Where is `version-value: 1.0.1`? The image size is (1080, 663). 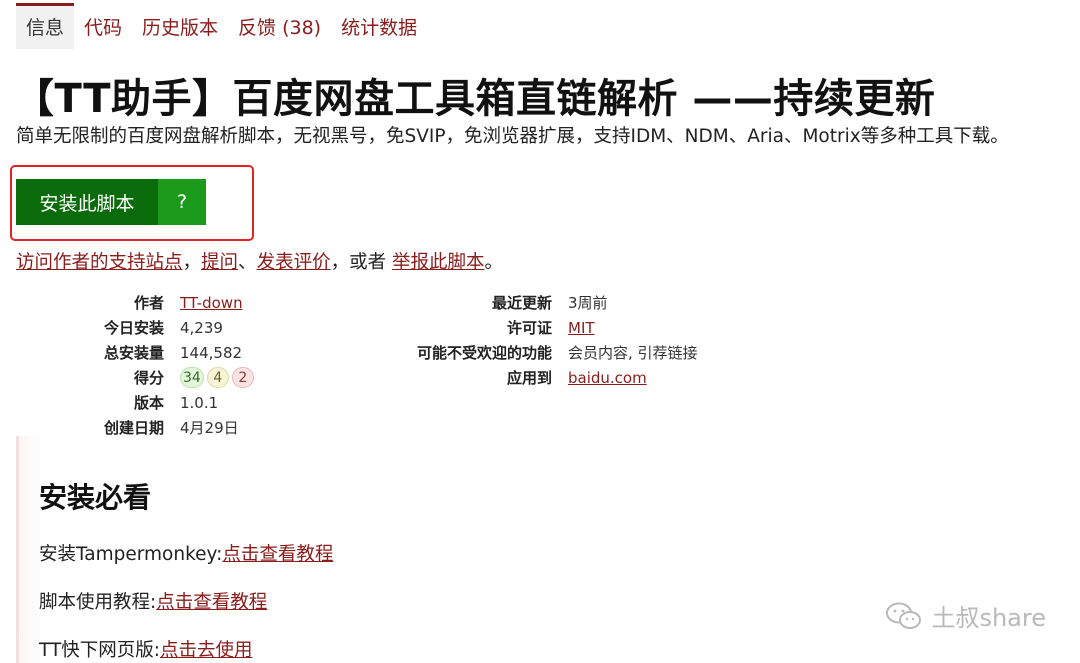 version-value: 1.0.1 is located at coordinates (199, 402).